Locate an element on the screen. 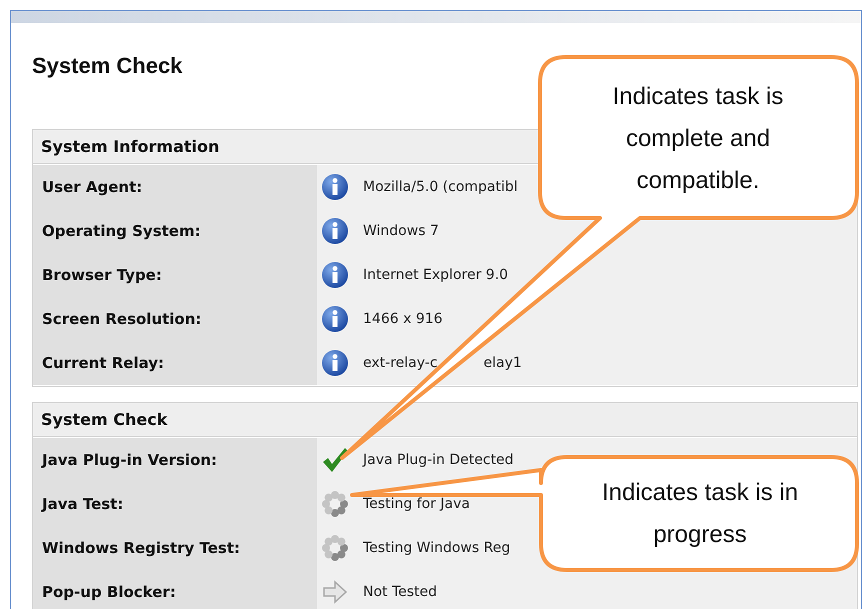 This screenshot has width=864, height=609. field-value: Not Tested is located at coordinates (400, 592).